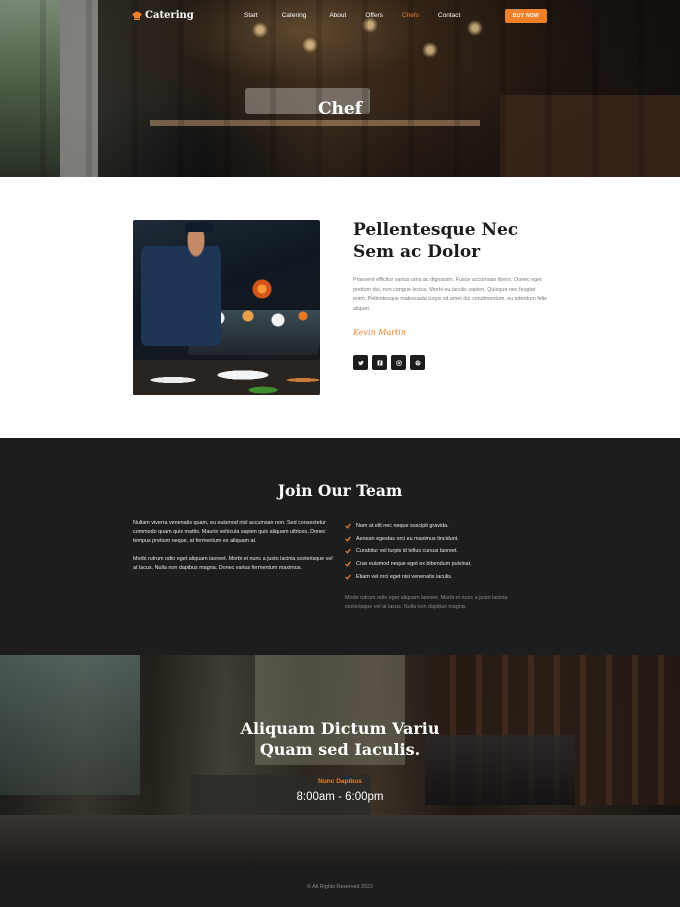 The image size is (680, 907). I want to click on nav-contact: Contact, so click(449, 15).